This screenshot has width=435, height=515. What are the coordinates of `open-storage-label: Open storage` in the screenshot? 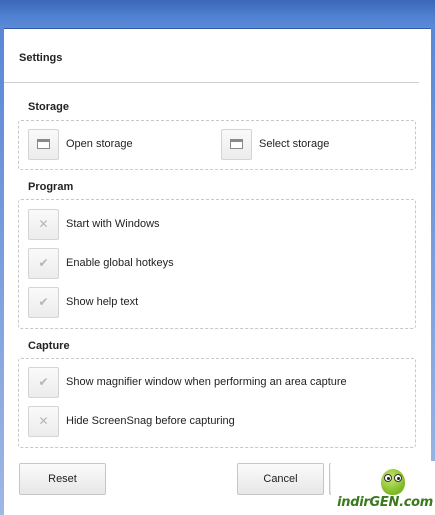 It's located at (99, 144).